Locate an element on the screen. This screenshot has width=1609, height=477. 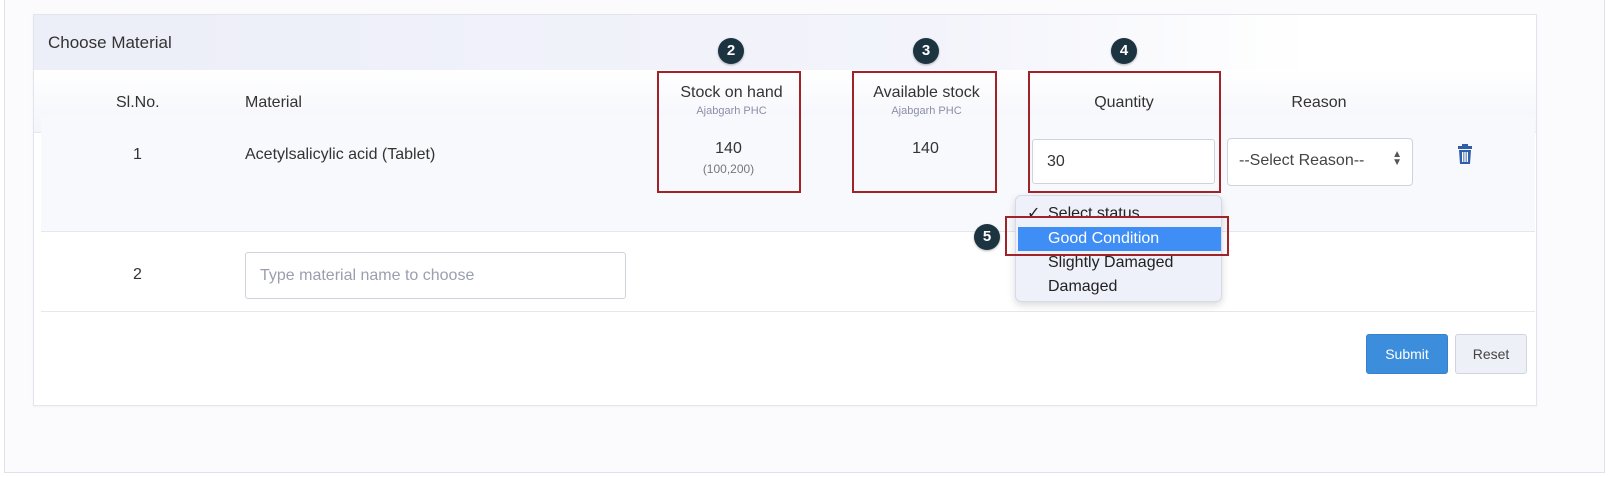
reason-select: --Select Reason-- ▲ ▼ is located at coordinates (1320, 162).